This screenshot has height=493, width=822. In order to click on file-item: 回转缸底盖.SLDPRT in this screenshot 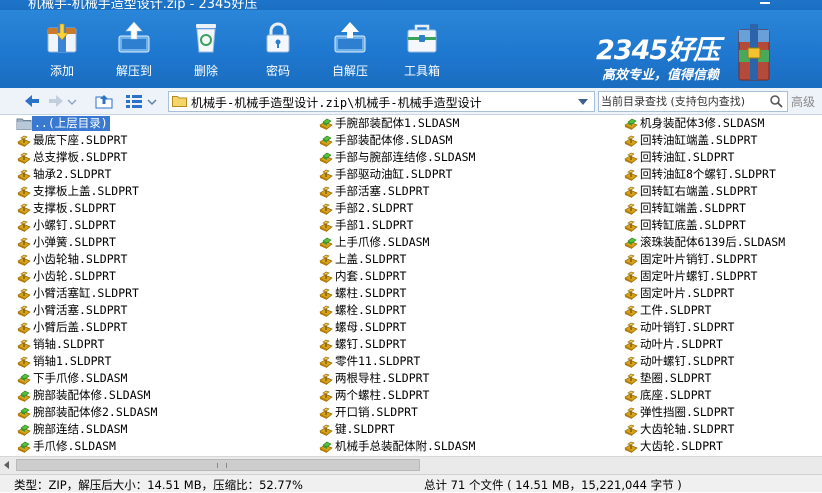, I will do `click(722, 225)`.